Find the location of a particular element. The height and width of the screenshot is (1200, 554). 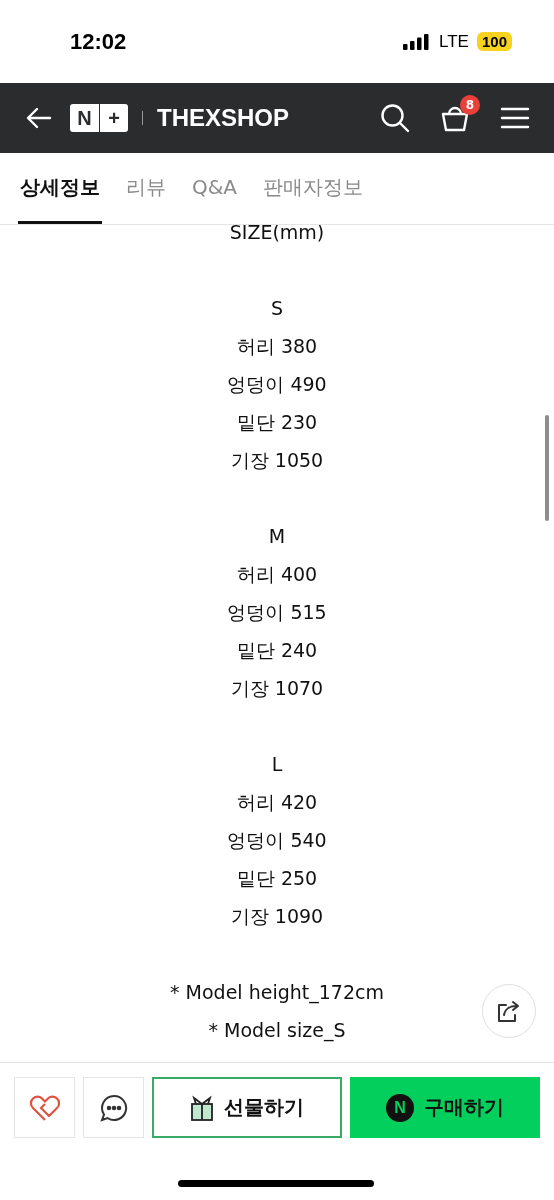

chat-button is located at coordinates (113, 1107).